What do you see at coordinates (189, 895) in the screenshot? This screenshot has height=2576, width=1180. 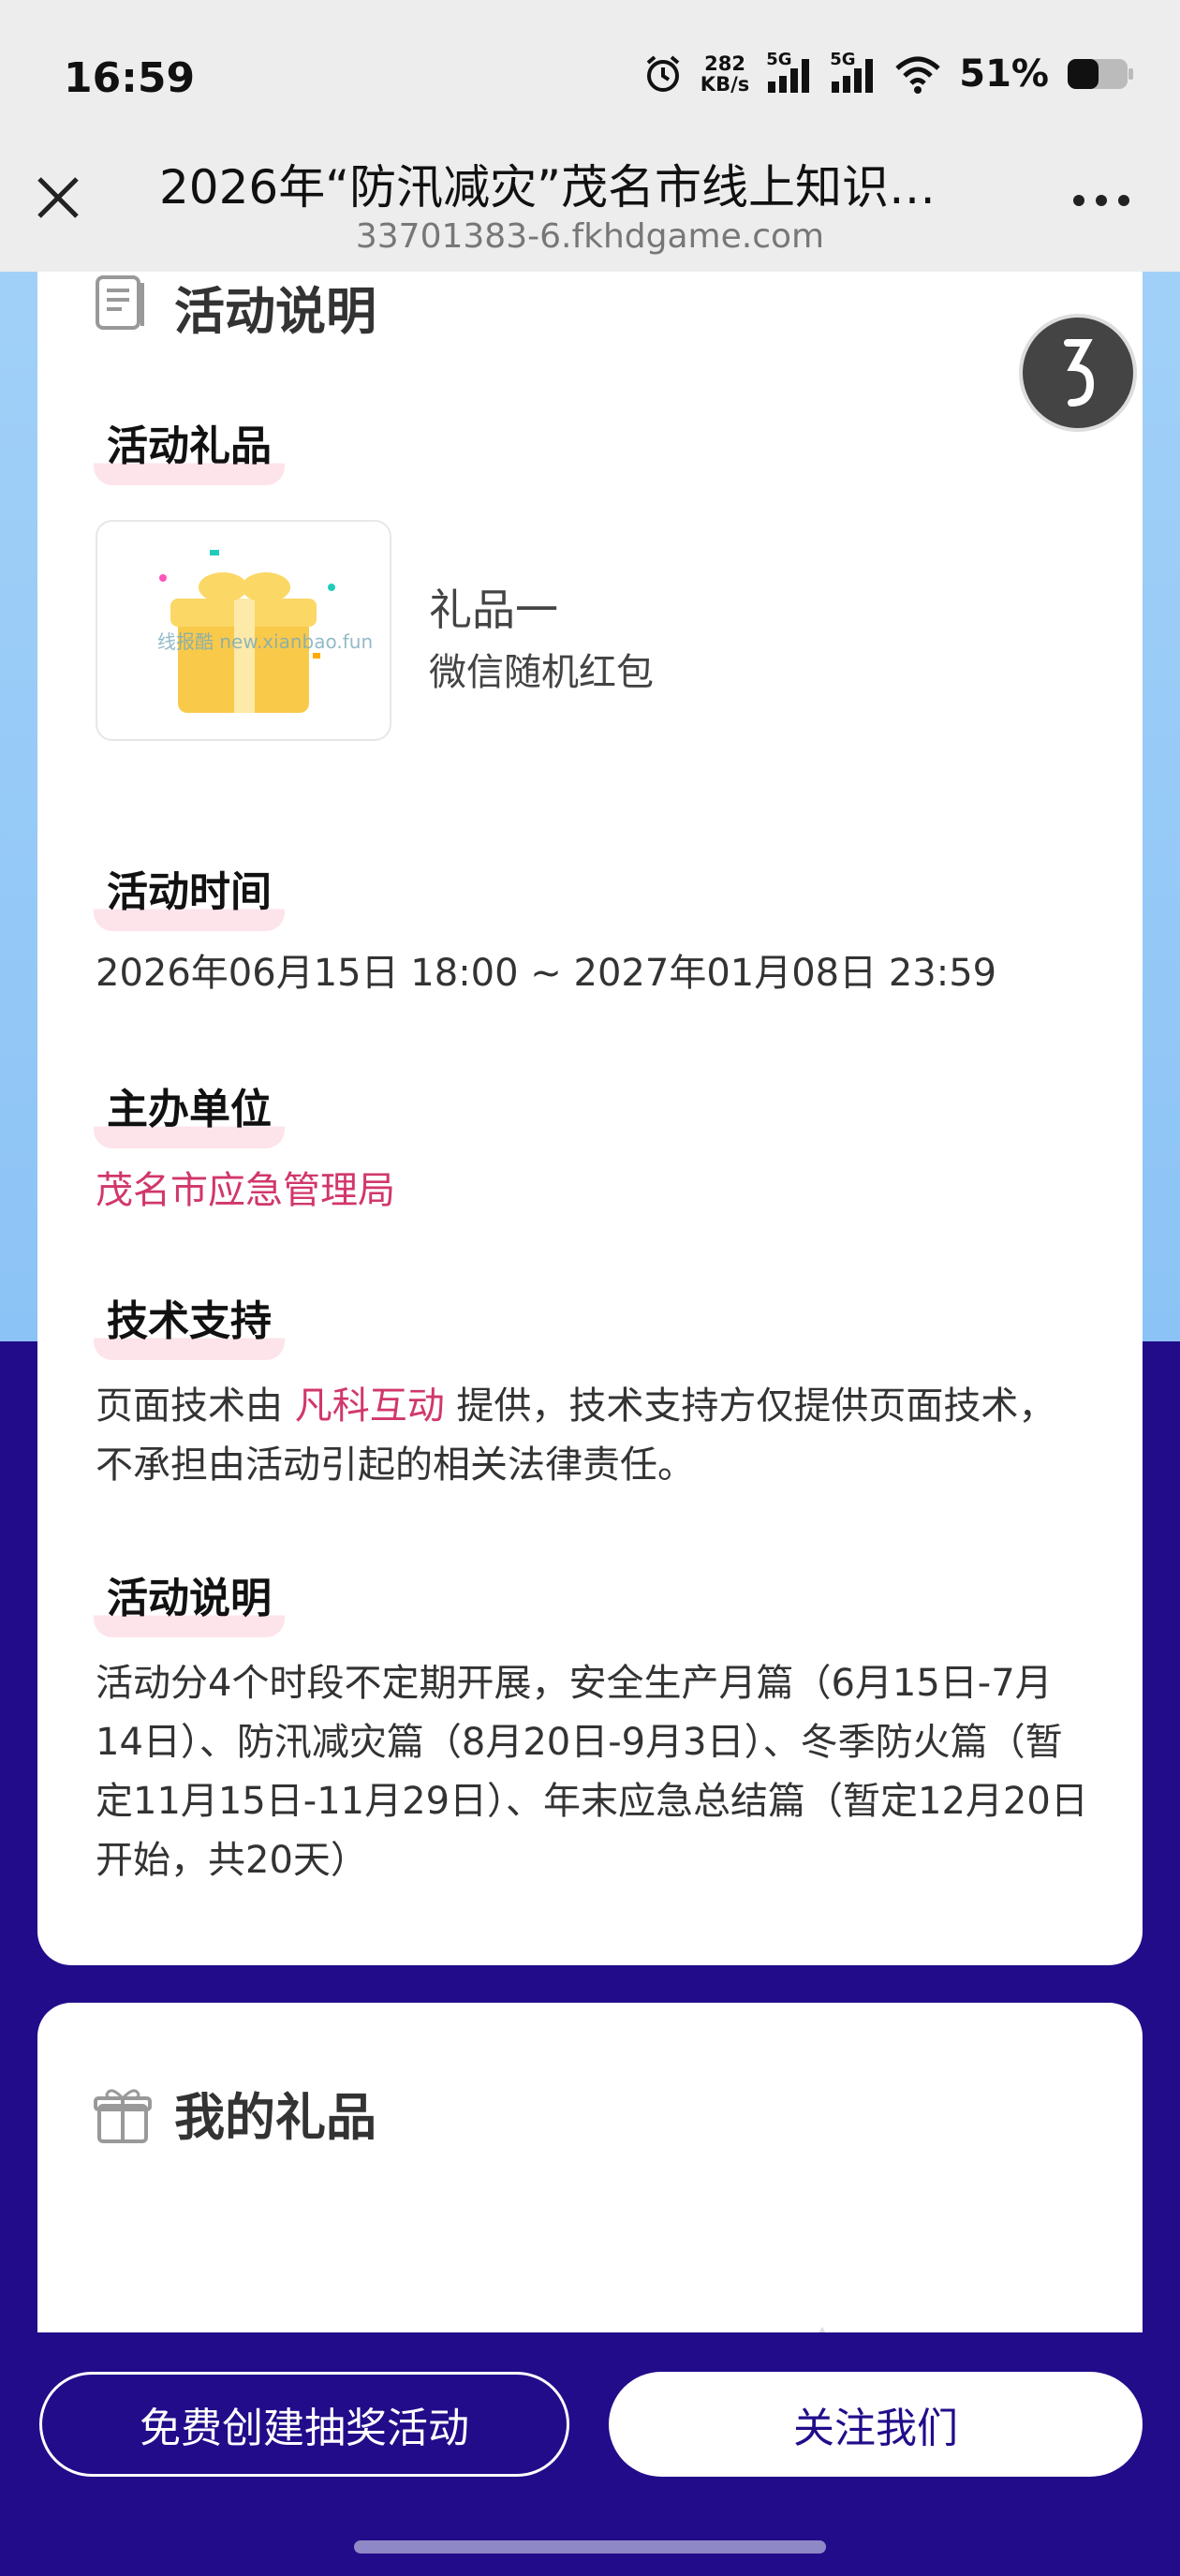 I see `time-label: 活动时间` at bounding box center [189, 895].